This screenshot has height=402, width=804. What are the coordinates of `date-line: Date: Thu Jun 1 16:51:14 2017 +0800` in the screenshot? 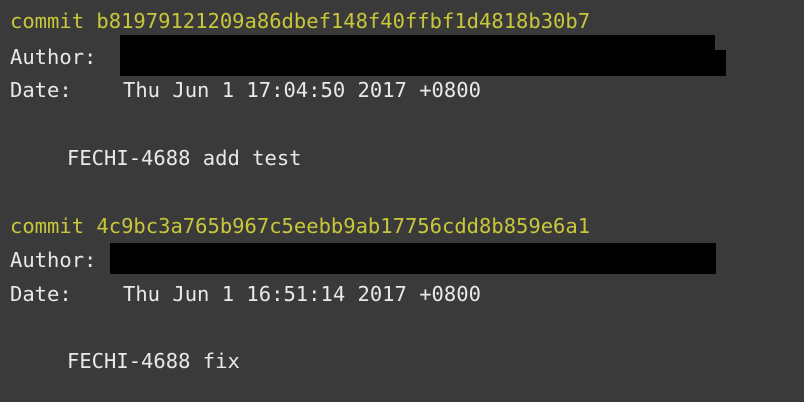 It's located at (290, 294).